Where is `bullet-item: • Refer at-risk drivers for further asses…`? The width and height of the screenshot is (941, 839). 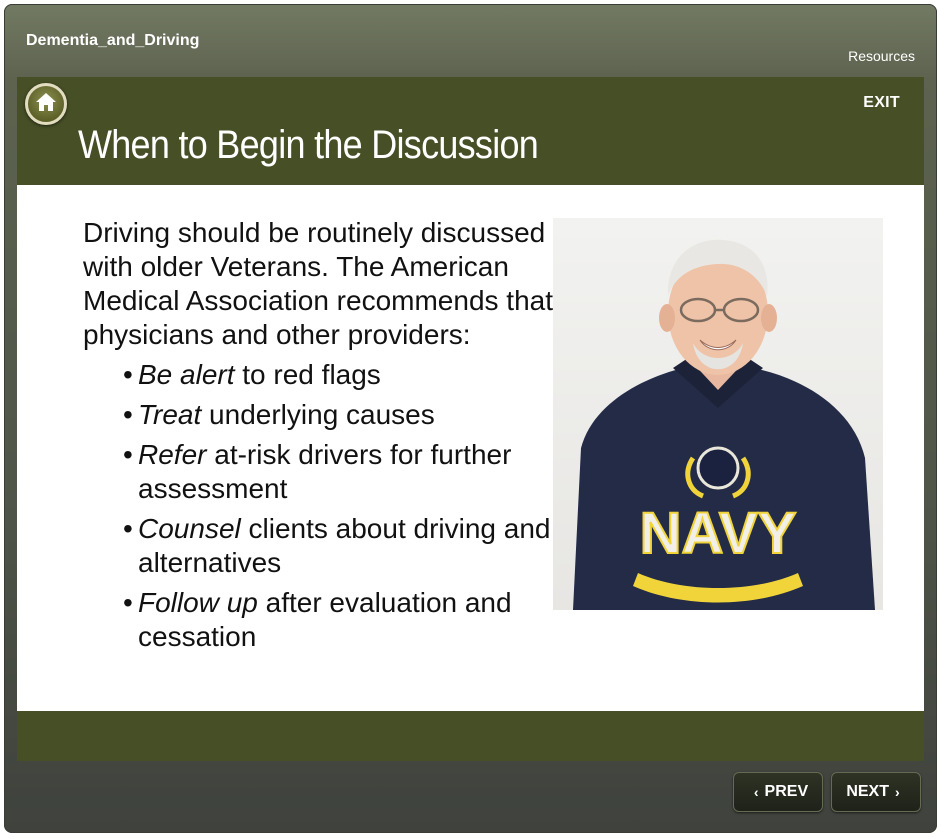 bullet-item: • Refer at-risk drivers for further asses… is located at coordinates (338, 472).